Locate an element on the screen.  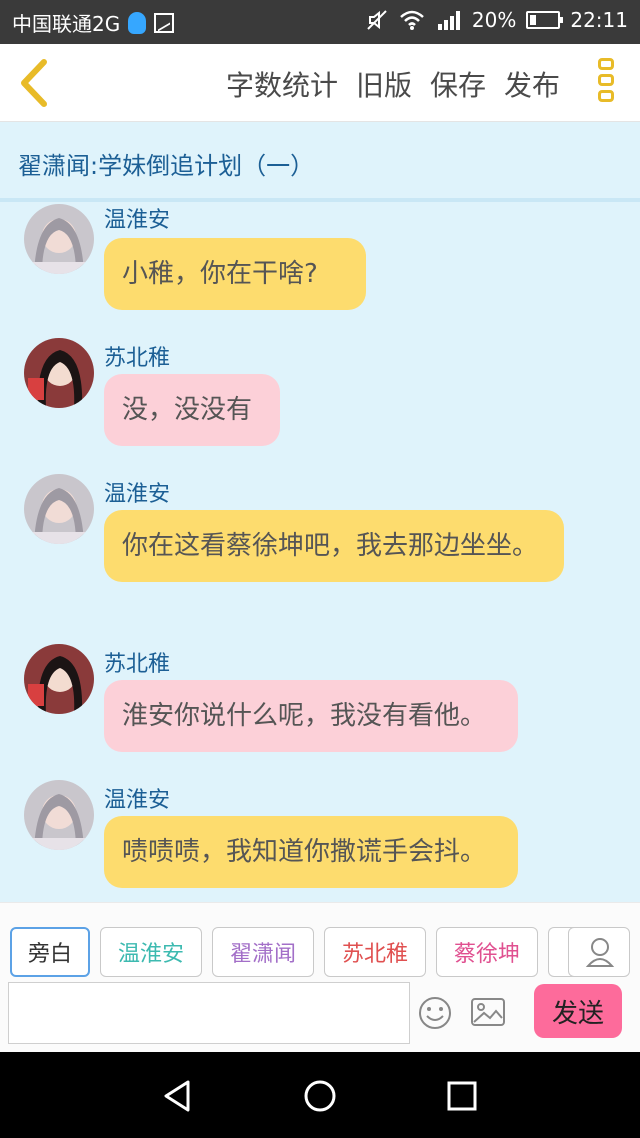
back-triangle-icon is located at coordinates (178, 1096).